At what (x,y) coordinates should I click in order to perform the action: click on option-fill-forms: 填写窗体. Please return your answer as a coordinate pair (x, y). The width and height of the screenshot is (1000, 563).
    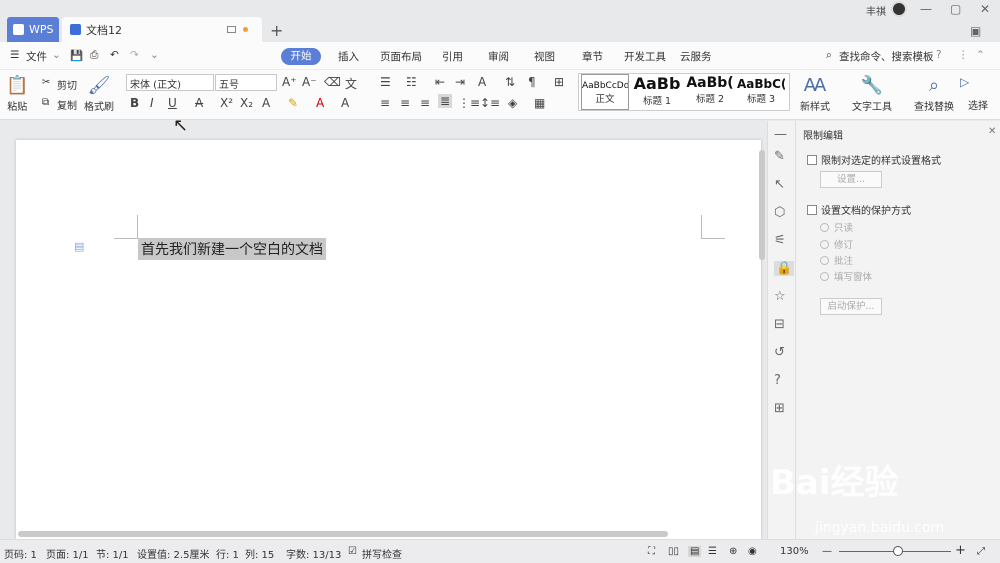
    Looking at the image, I should click on (846, 276).